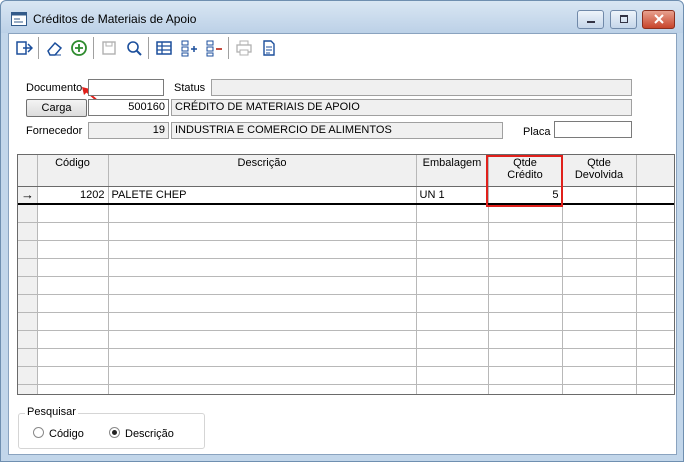 This screenshot has height=462, width=684. I want to click on report-button, so click(269, 48).